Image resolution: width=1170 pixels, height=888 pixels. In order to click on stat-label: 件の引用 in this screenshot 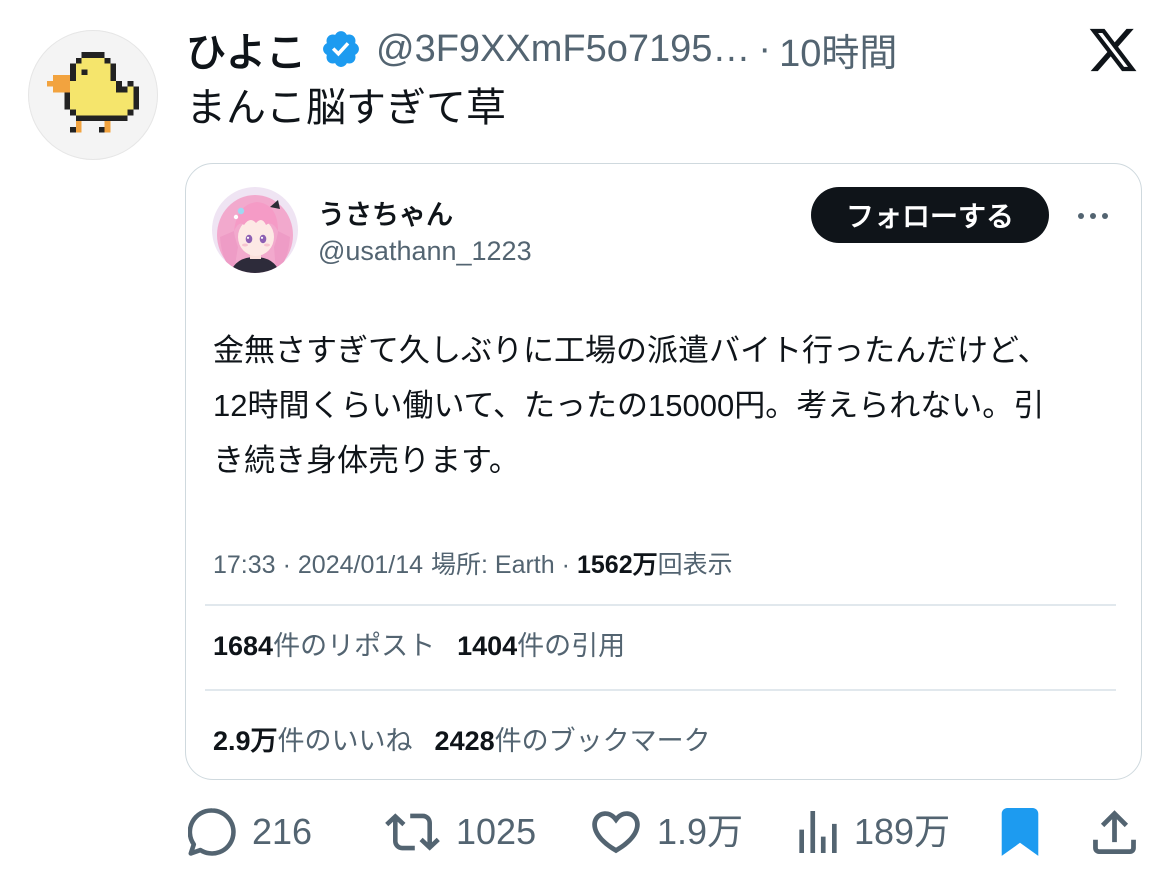, I will do `click(571, 646)`.